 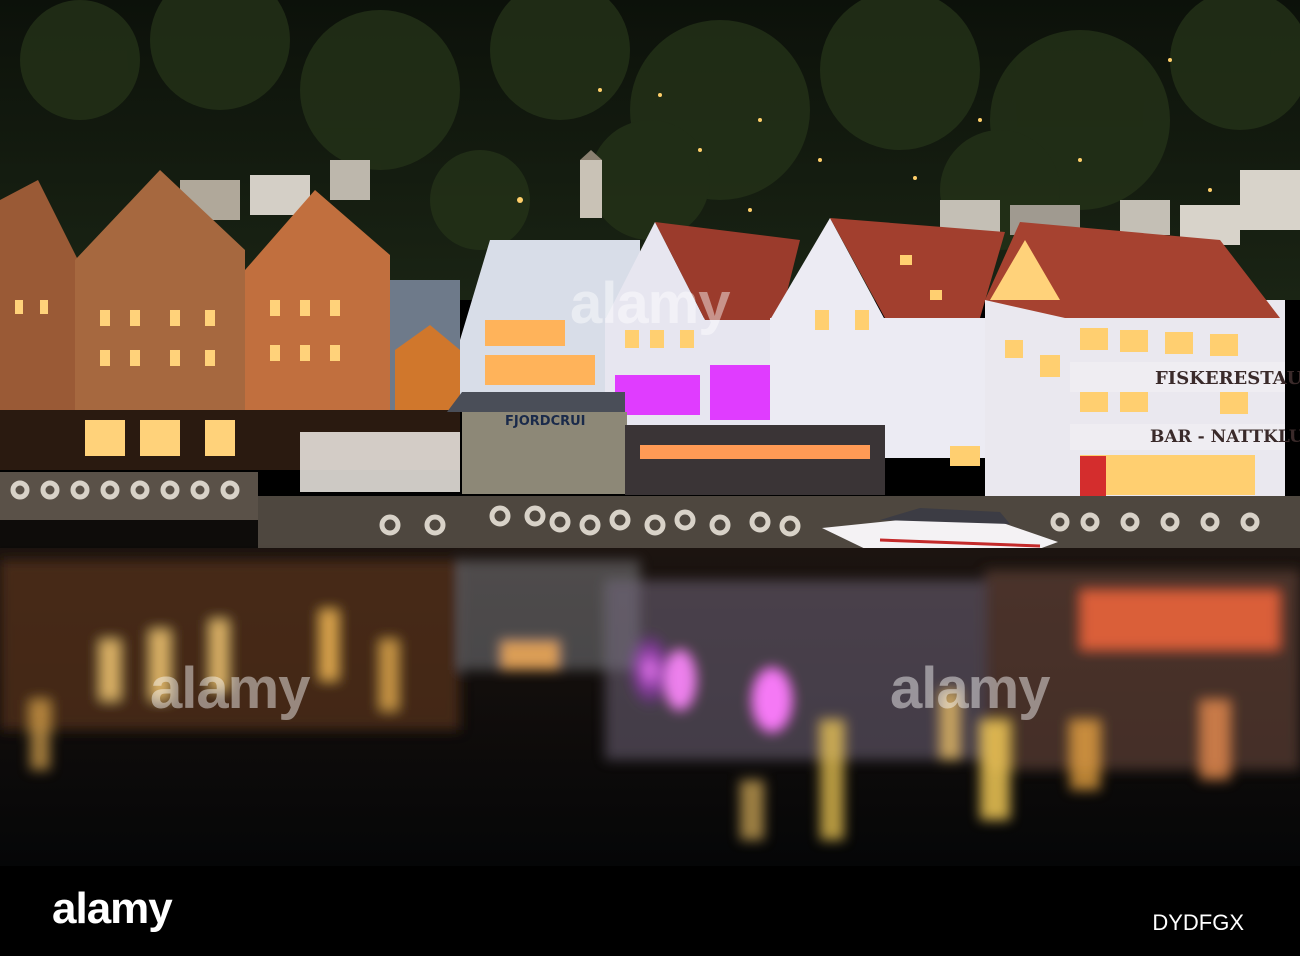 What do you see at coordinates (1225, 437) in the screenshot?
I see `sign-bar: BAR - NATTKLUBB` at bounding box center [1225, 437].